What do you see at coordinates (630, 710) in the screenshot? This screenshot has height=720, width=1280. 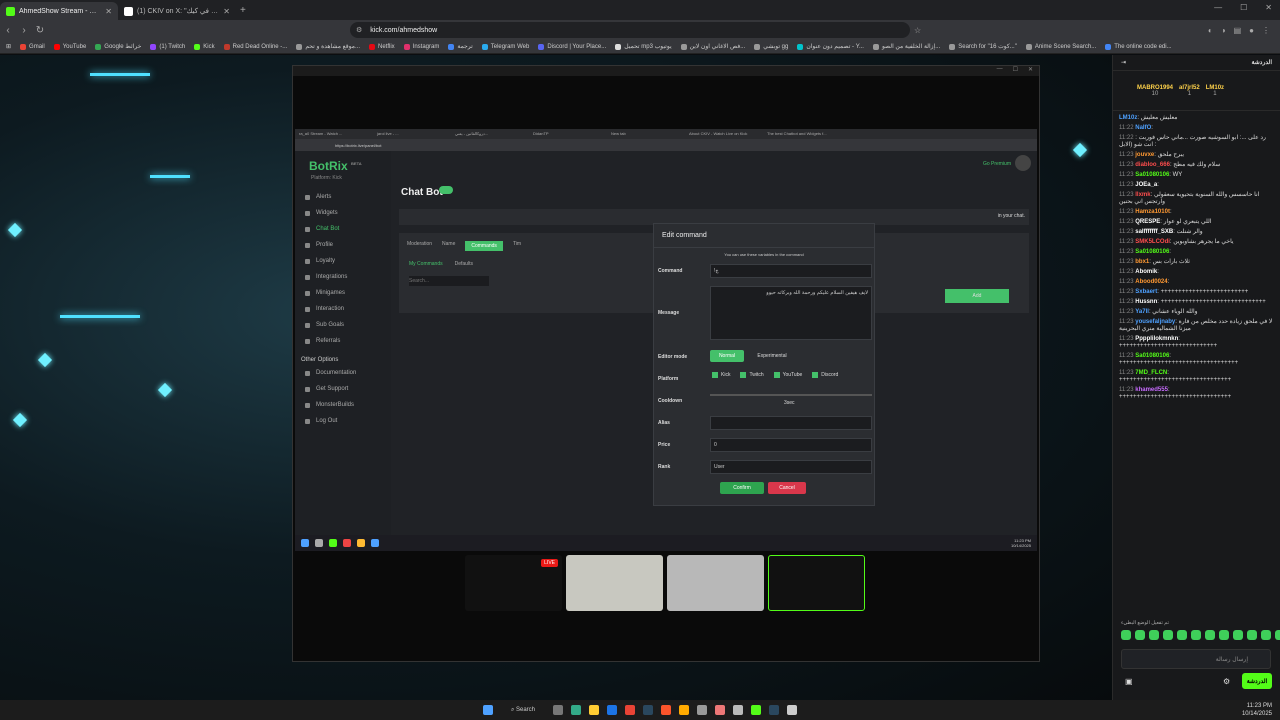 I see `chrome-icon` at bounding box center [630, 710].